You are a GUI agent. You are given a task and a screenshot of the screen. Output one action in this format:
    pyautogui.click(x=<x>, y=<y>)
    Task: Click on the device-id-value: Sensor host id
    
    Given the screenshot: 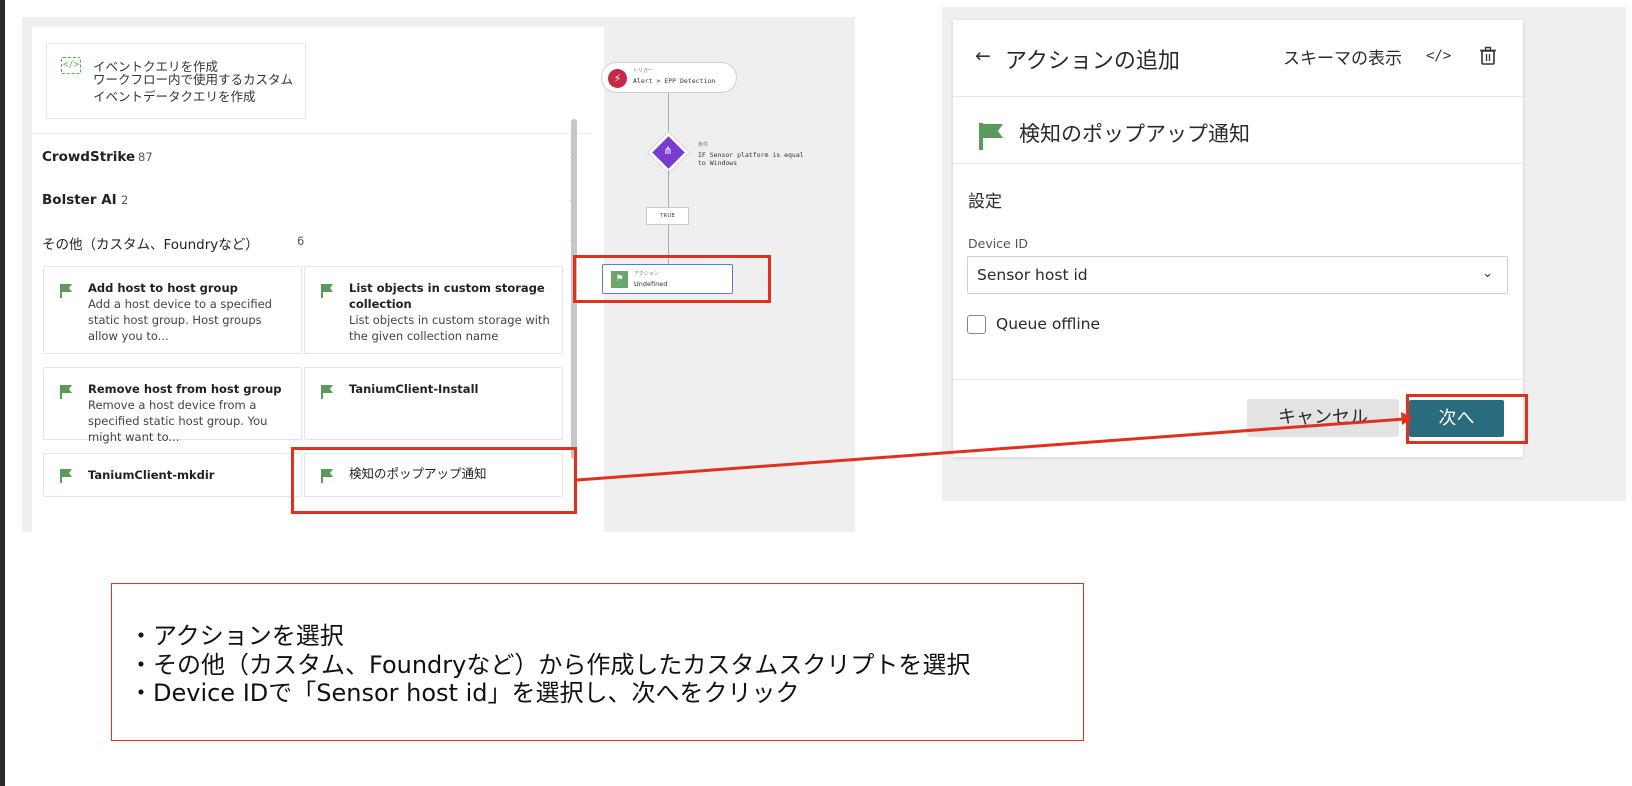 What is the action you would take?
    pyautogui.click(x=1032, y=275)
    